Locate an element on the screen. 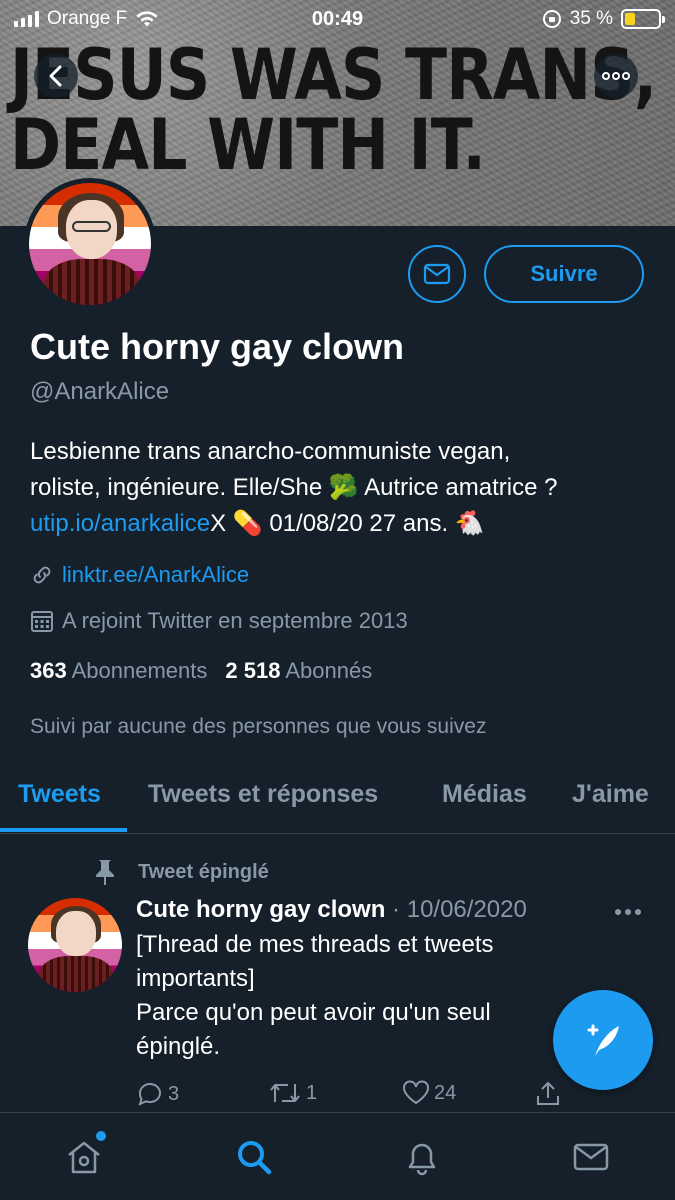 This screenshot has width=675, height=1200. following-stat: 363 Abonnements is located at coordinates (118, 671).